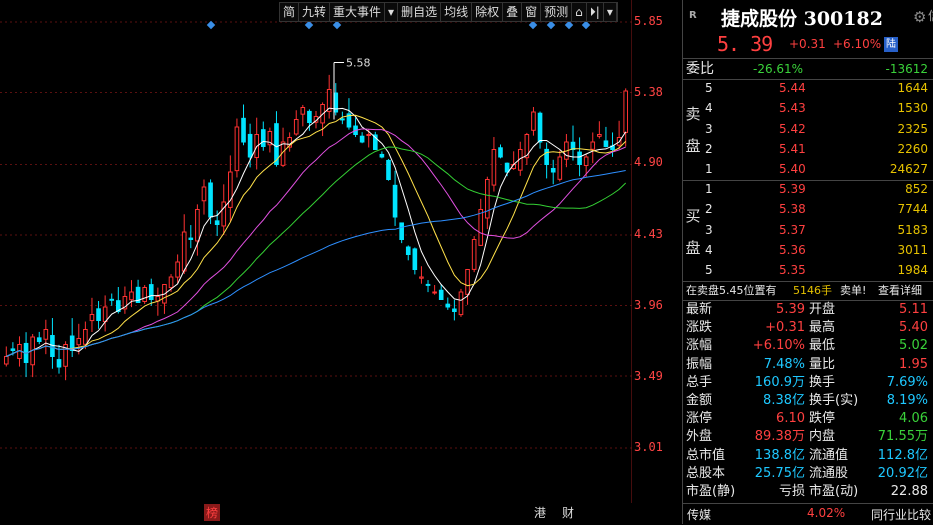  Describe the element at coordinates (513, 12) in the screenshot. I see `toolbar-btn-7: 叠` at that location.